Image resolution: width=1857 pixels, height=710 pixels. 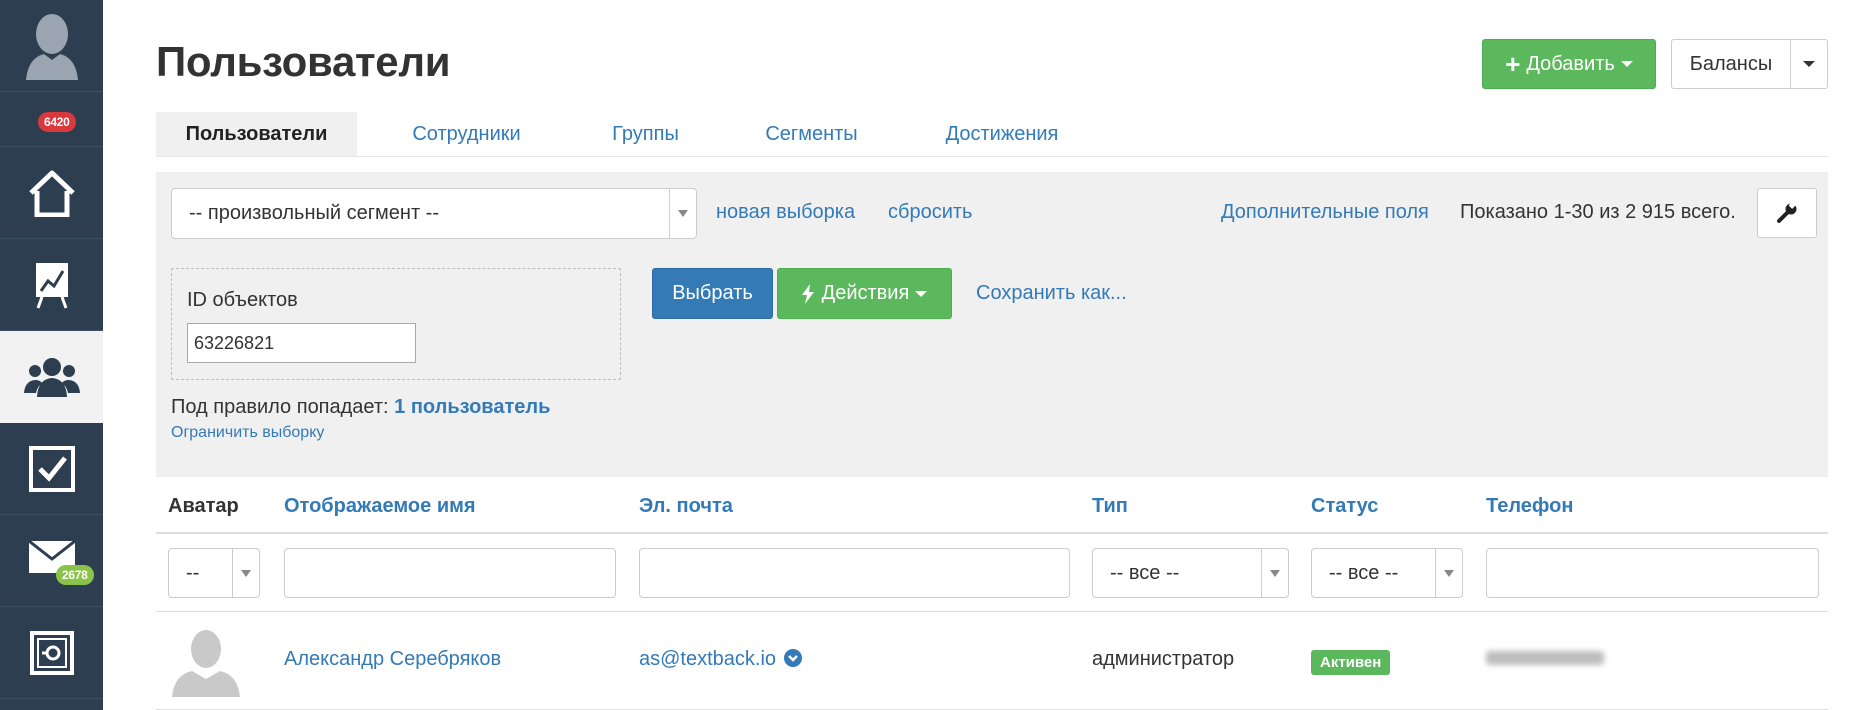 What do you see at coordinates (51, 561) in the screenshot?
I see `sidebar-item-messages: 2678` at bounding box center [51, 561].